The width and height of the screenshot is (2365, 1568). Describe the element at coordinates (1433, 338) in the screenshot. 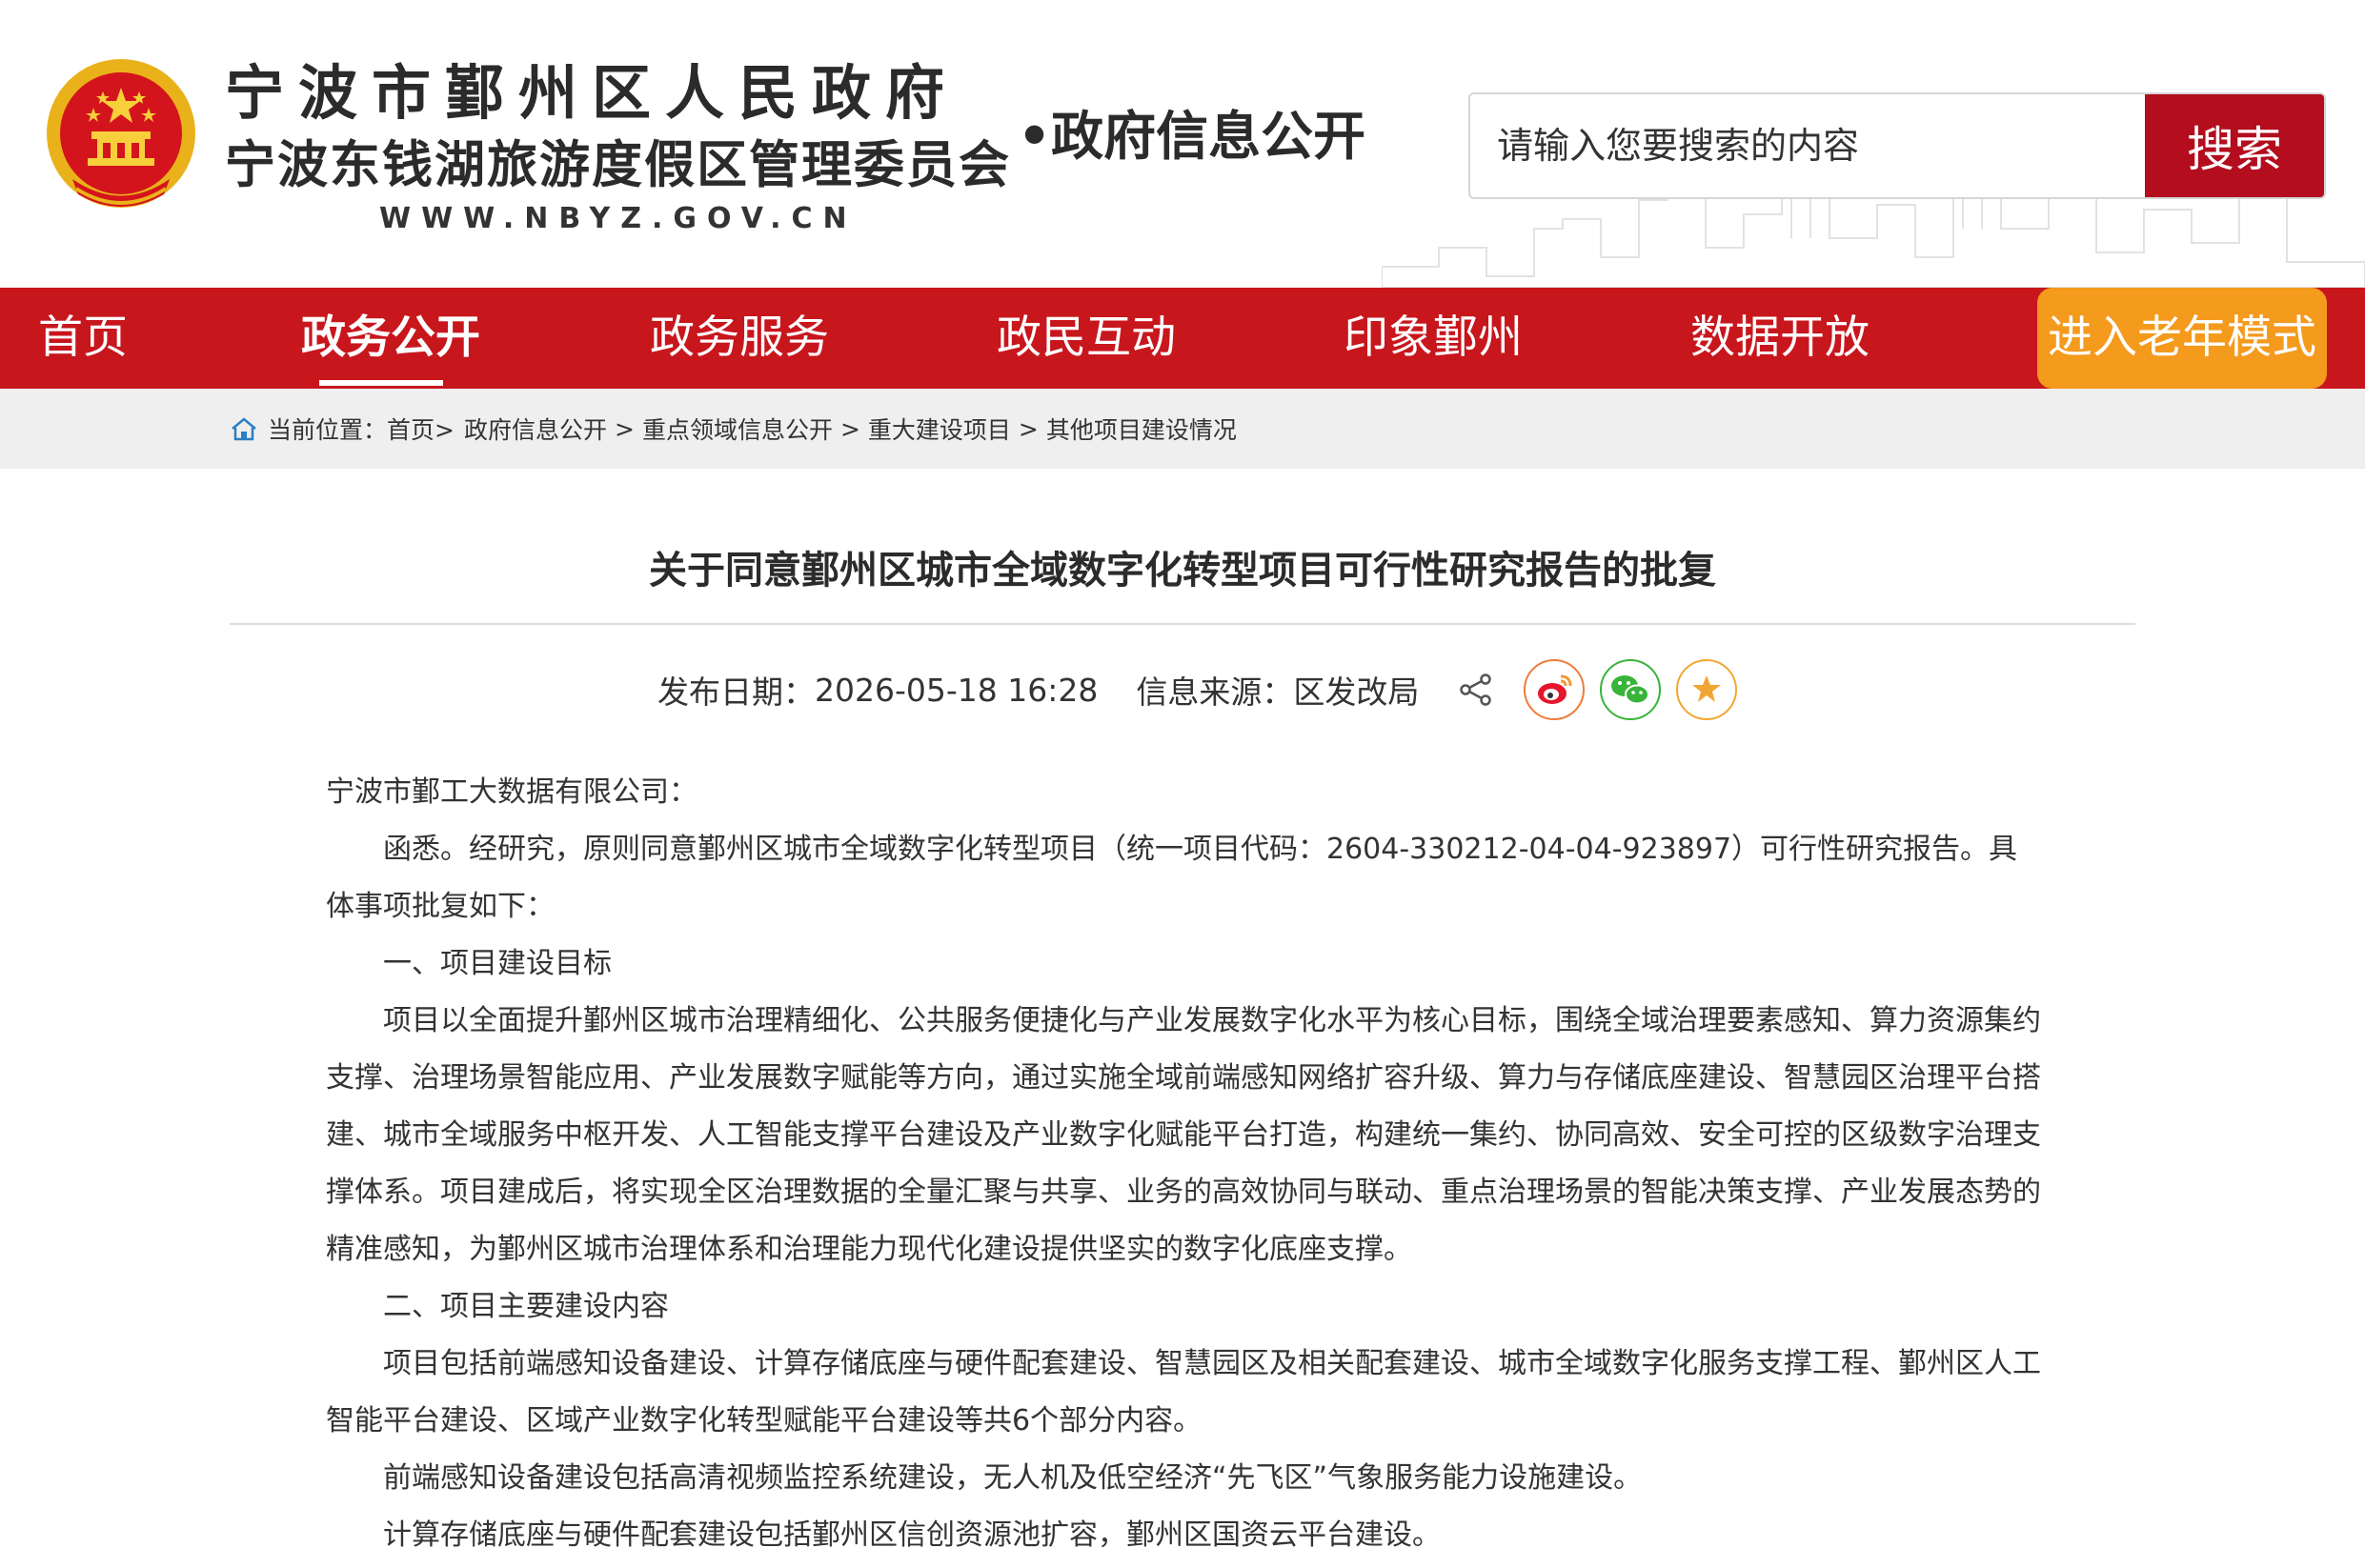

I see `nav-item-impression: 印象鄞州` at that location.